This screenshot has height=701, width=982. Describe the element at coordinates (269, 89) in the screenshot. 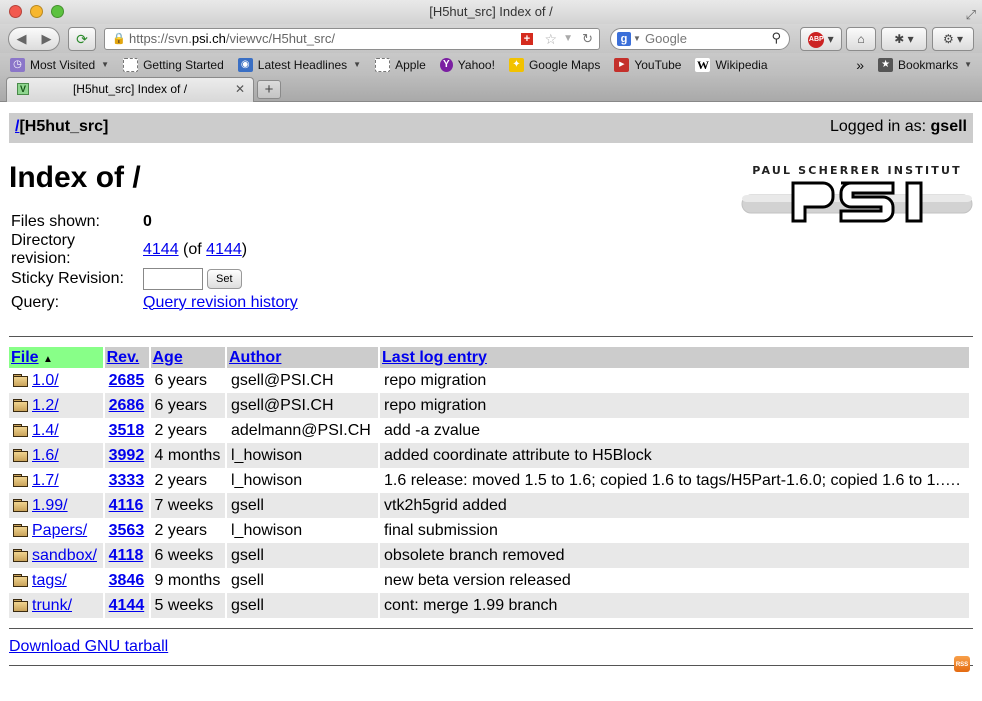

I see `new-tab-button: +` at that location.